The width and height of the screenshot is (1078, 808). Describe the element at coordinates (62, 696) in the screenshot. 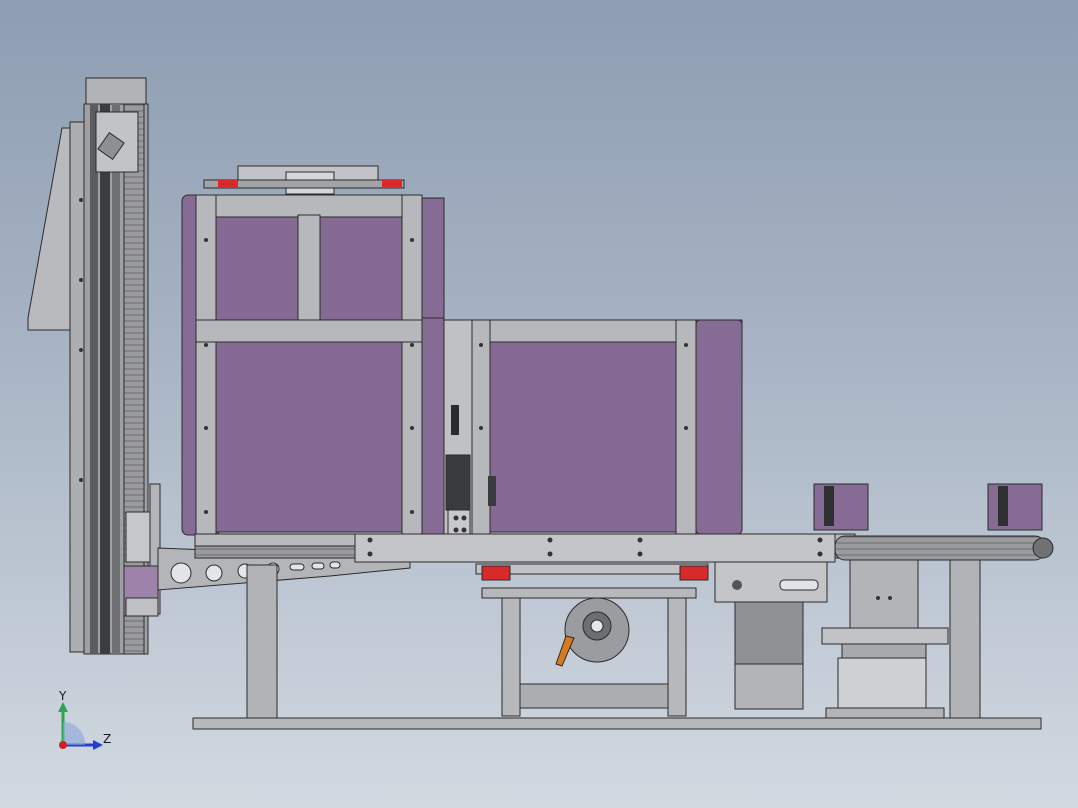

I see `y-axis-label: Y` at that location.